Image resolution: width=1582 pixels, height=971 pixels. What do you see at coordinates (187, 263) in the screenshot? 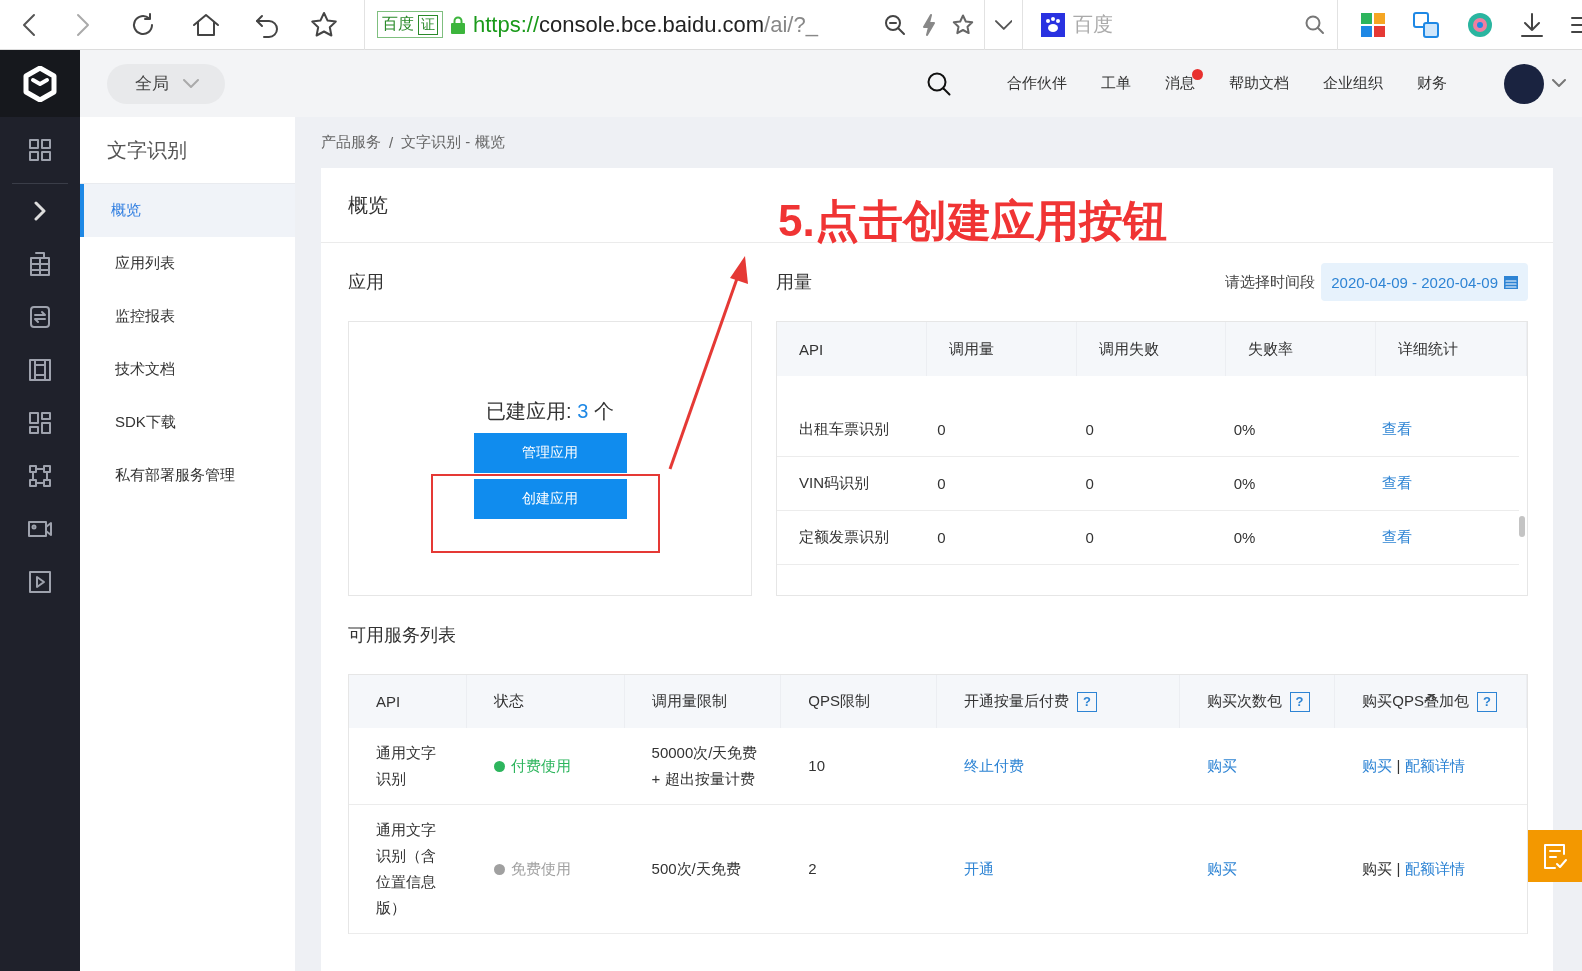
I see `sidebar-item: 应用列表` at bounding box center [187, 263].